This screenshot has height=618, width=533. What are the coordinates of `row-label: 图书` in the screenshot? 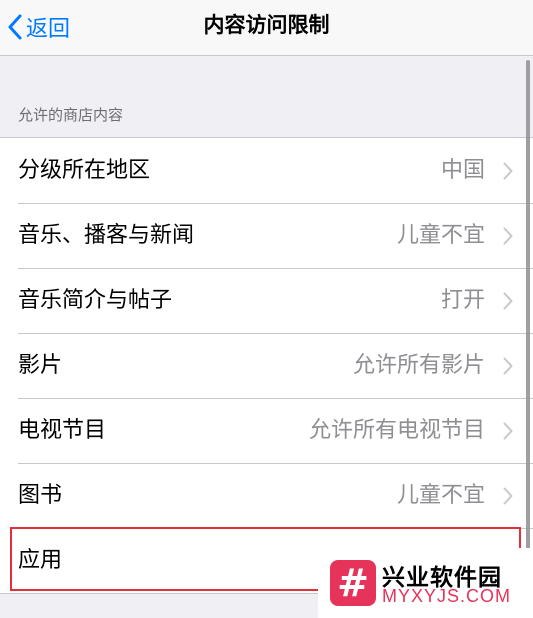 It's located at (40, 495).